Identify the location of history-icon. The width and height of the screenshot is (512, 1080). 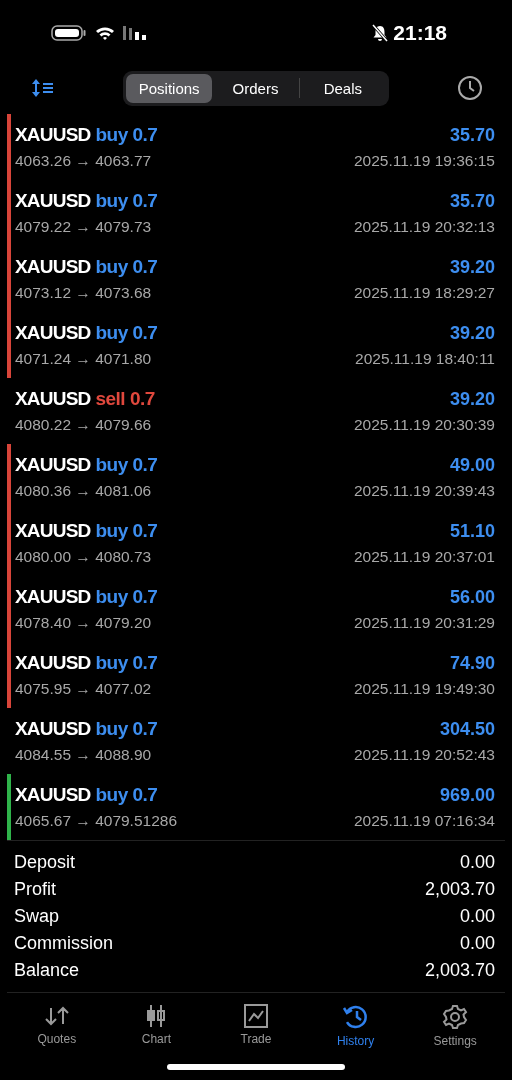
(355, 1017).